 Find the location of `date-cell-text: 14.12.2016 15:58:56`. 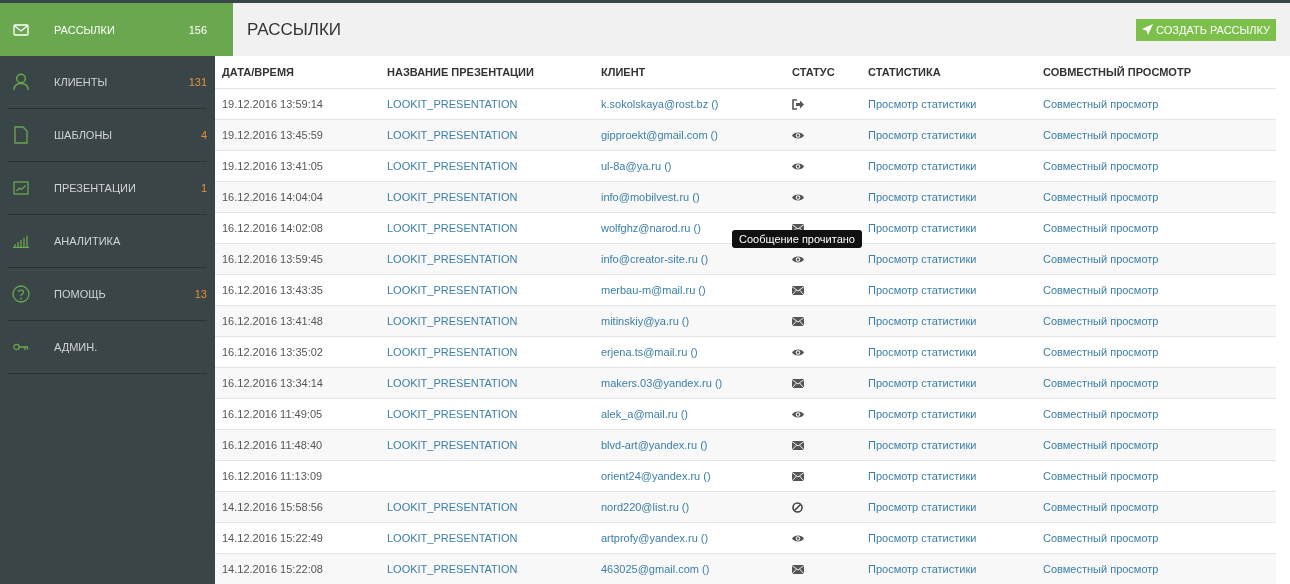

date-cell-text: 14.12.2016 15:58:56 is located at coordinates (273, 507).